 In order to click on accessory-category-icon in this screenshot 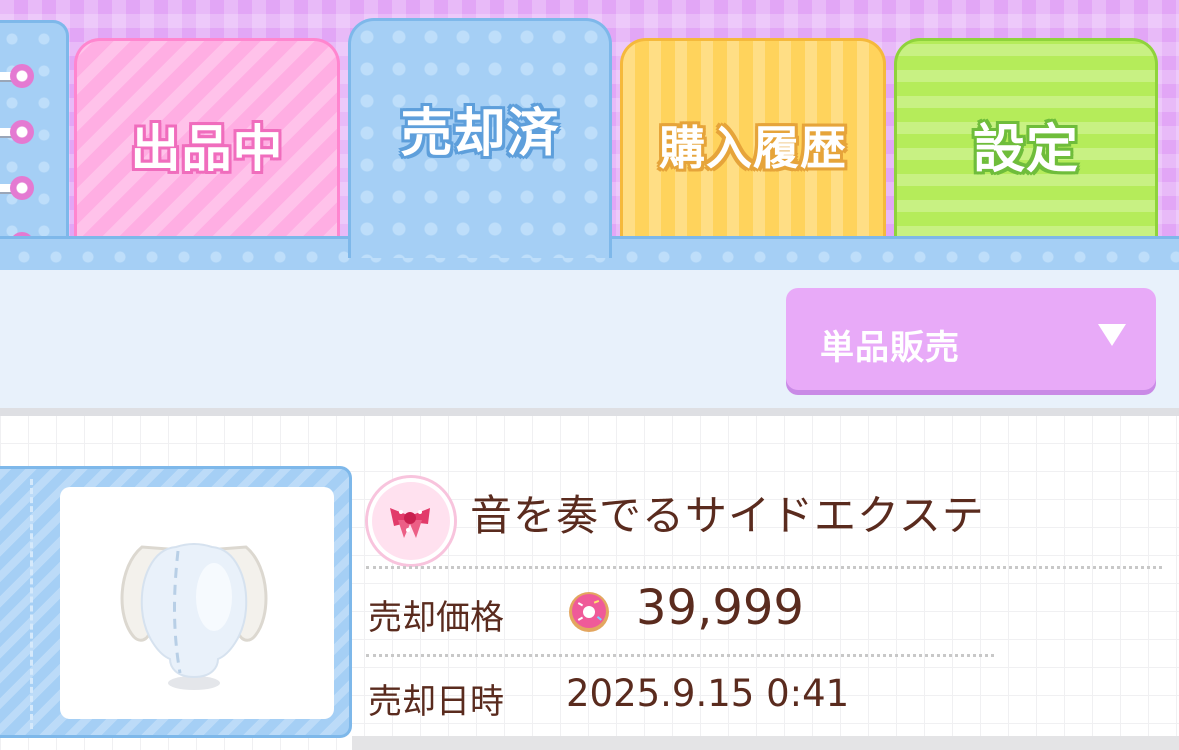, I will do `click(411, 521)`.